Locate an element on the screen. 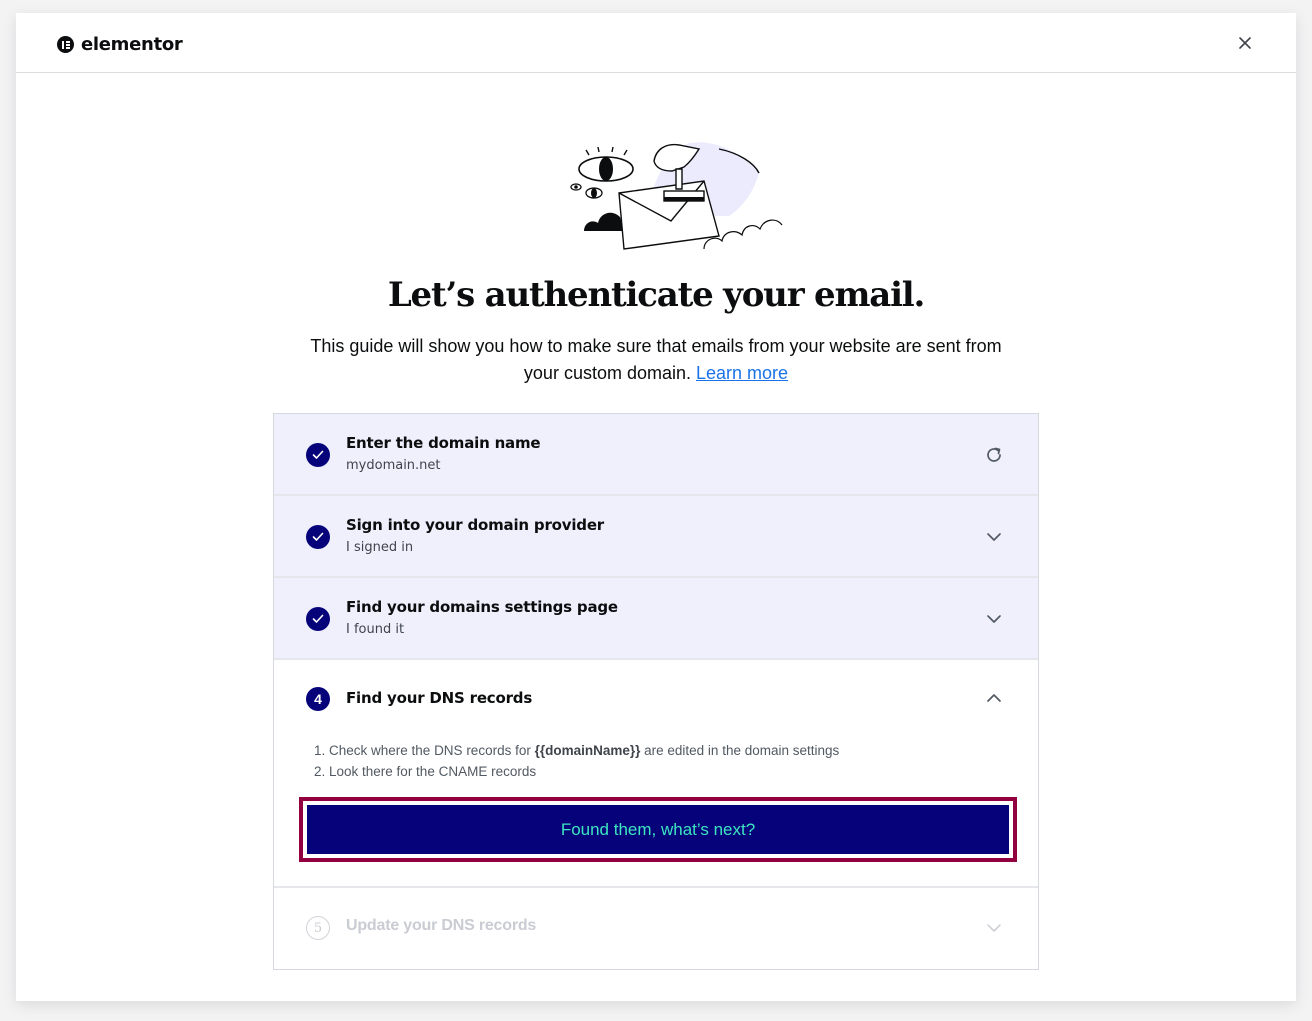  domain-name-placeholder: {{domainName}} is located at coordinates (587, 750).